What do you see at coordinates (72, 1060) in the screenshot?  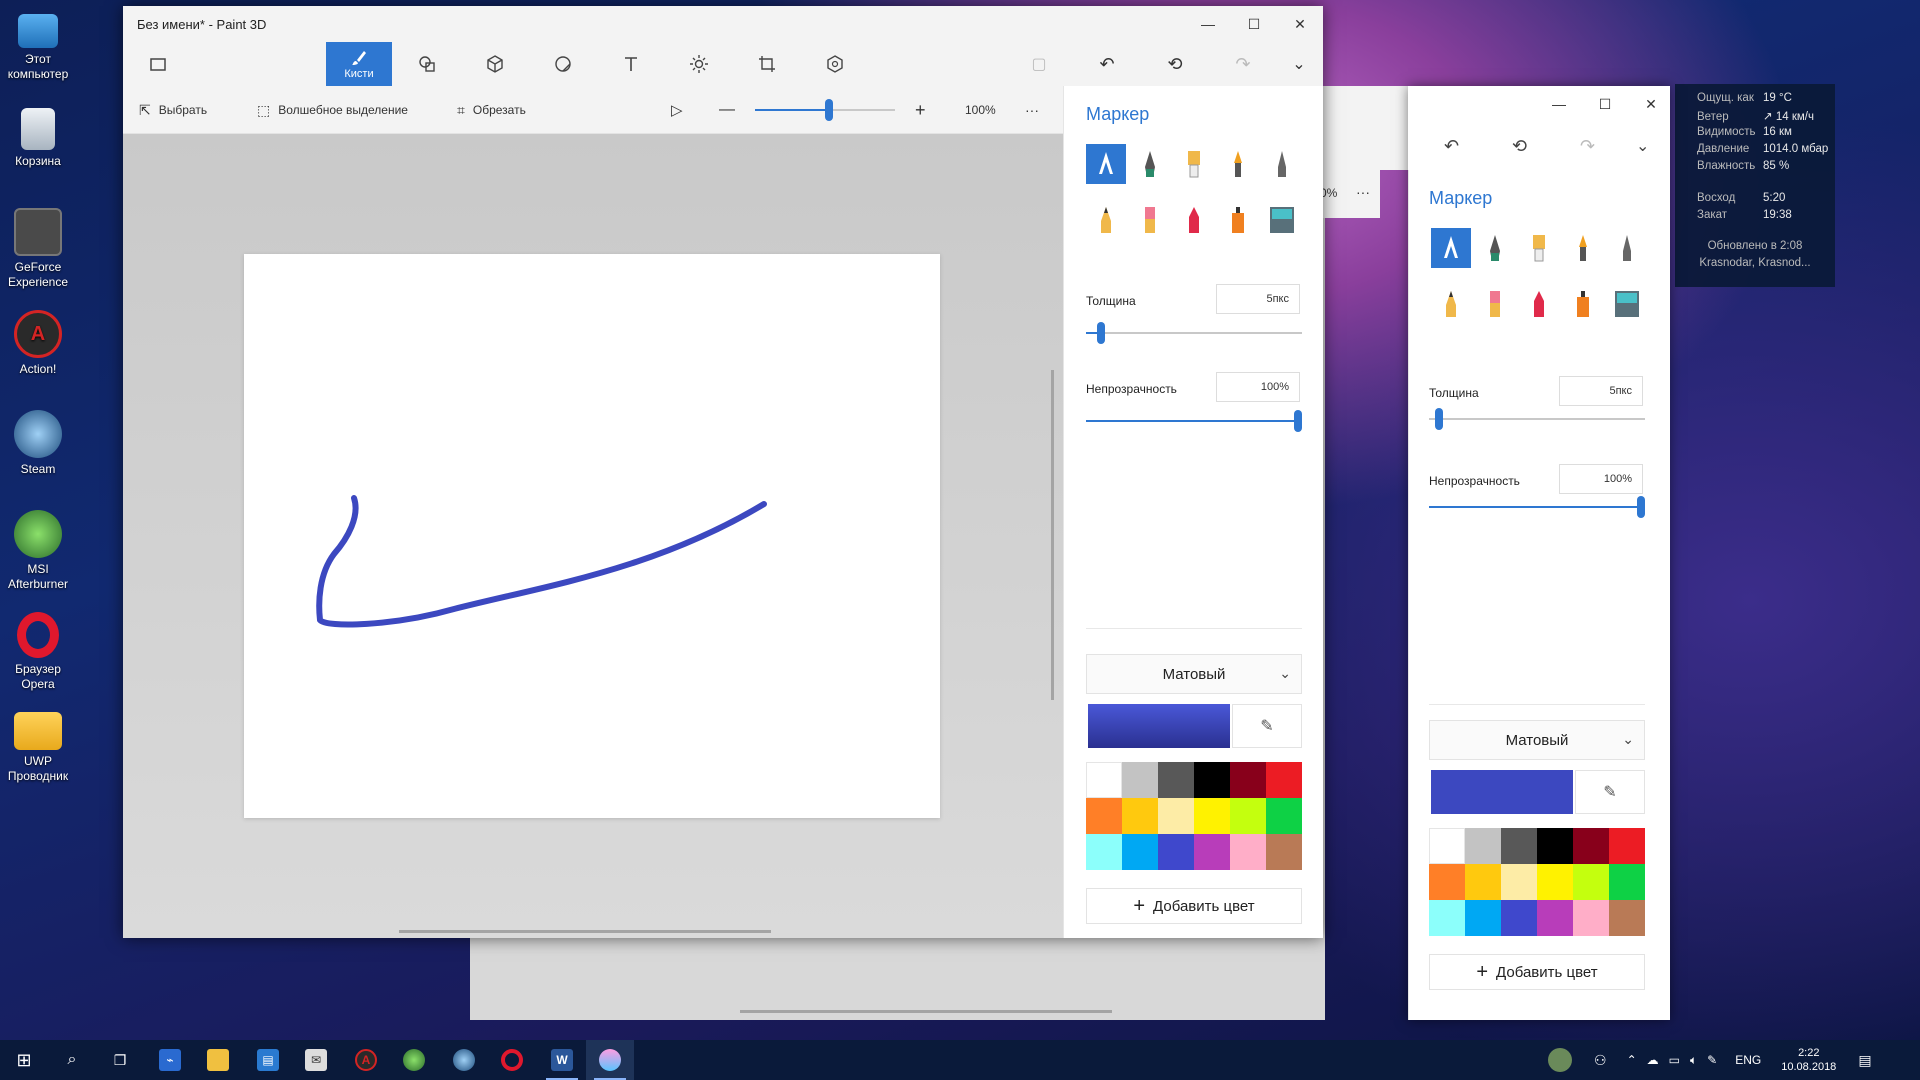 I see `search-icon: ⌕` at bounding box center [72, 1060].